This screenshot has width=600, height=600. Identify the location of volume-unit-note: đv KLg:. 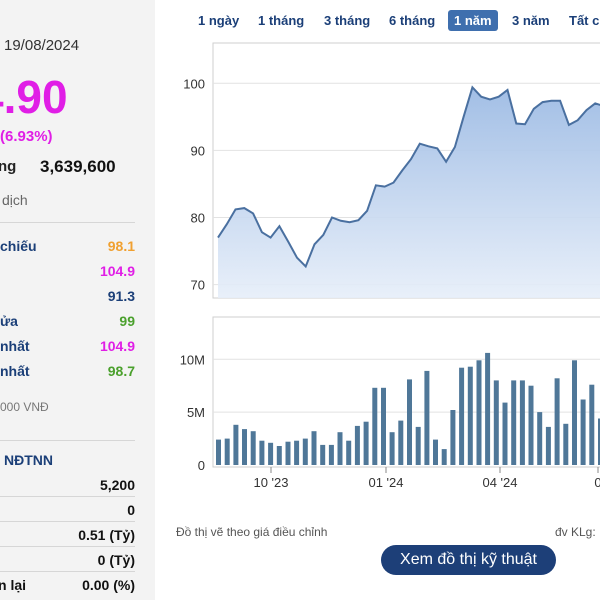
(575, 532).